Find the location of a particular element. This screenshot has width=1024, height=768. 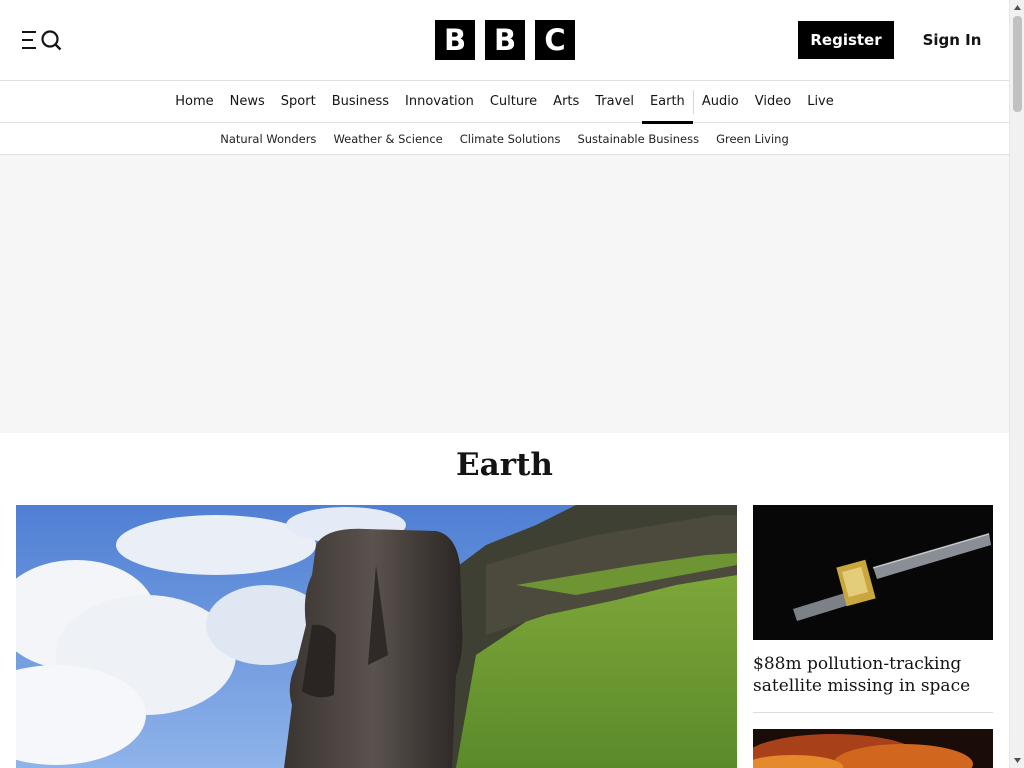

nav-item-sport: Sport is located at coordinates (298, 102).